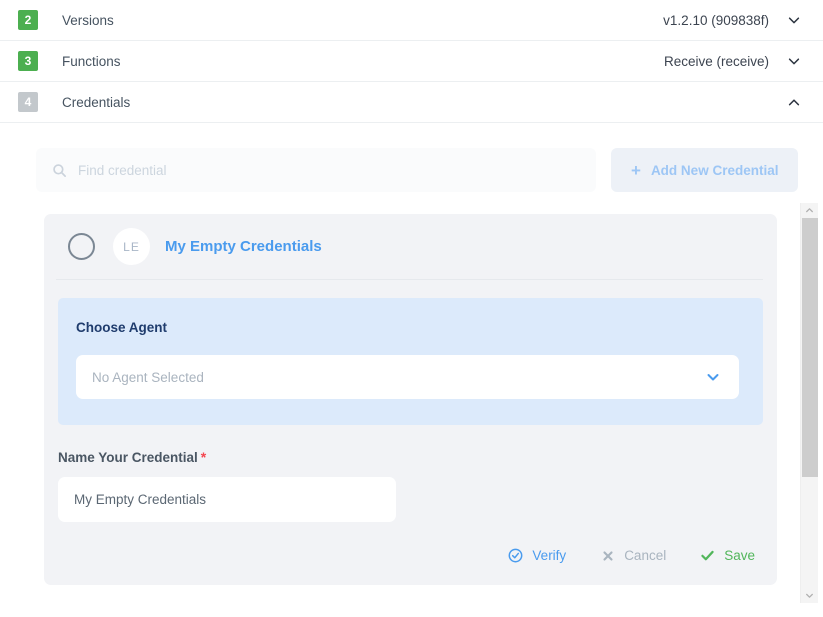 The width and height of the screenshot is (823, 617). I want to click on search-icon, so click(59, 170).